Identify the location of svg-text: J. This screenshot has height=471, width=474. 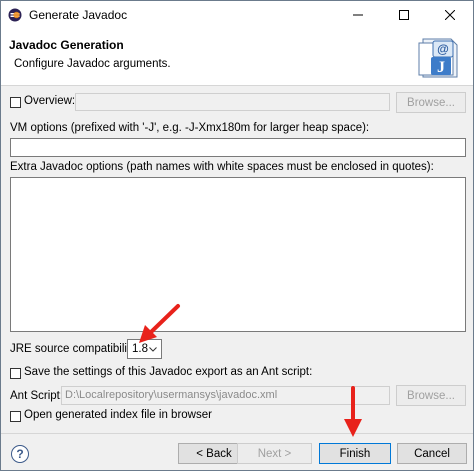
(441, 67).